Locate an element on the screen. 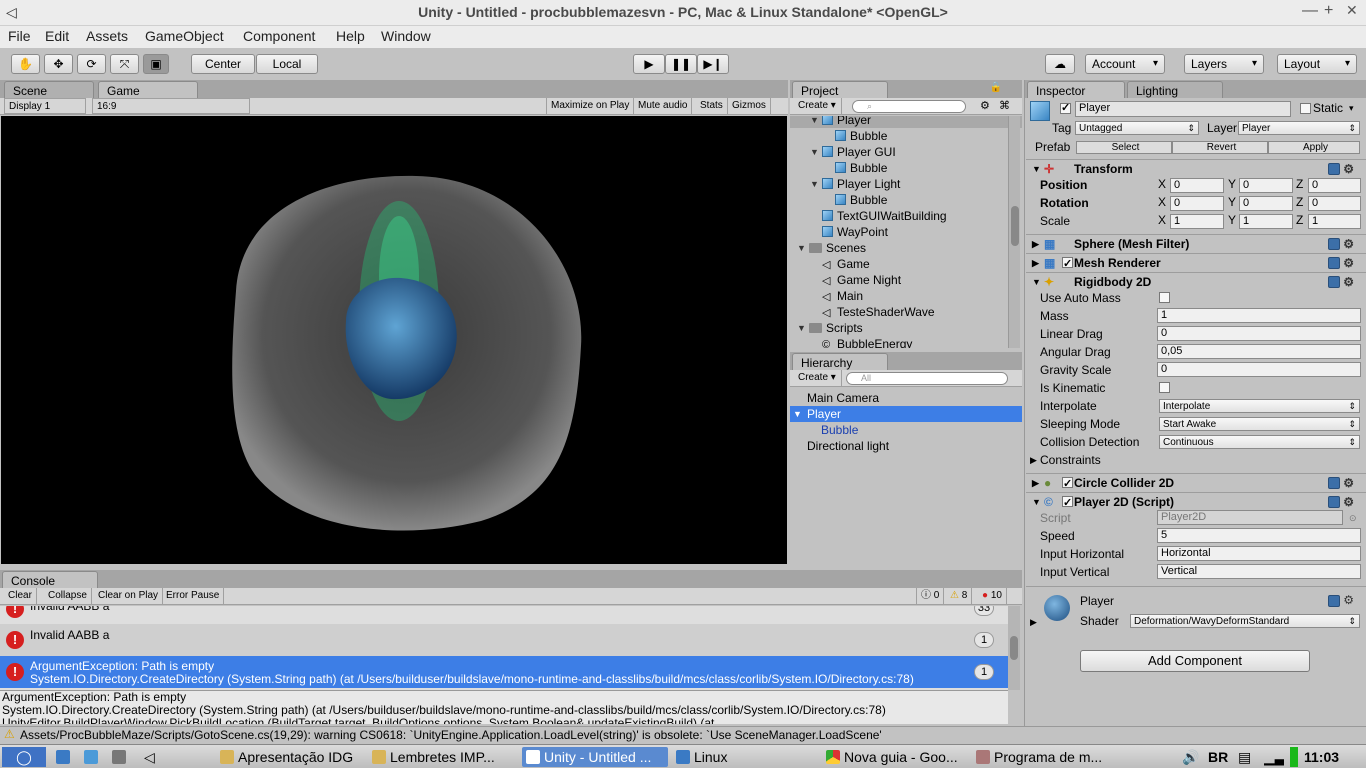 This screenshot has height=768, width=1366. project-item: ▼ Player Light is located at coordinates (906, 184).